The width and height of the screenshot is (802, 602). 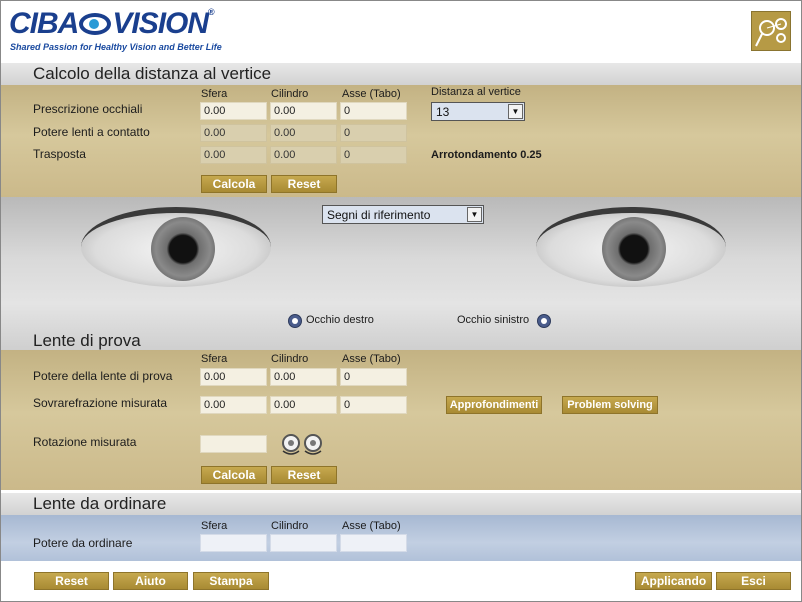 What do you see at coordinates (83, 543) in the screenshot?
I see `row-label-potere-ordinare: Potere da ordinare` at bounding box center [83, 543].